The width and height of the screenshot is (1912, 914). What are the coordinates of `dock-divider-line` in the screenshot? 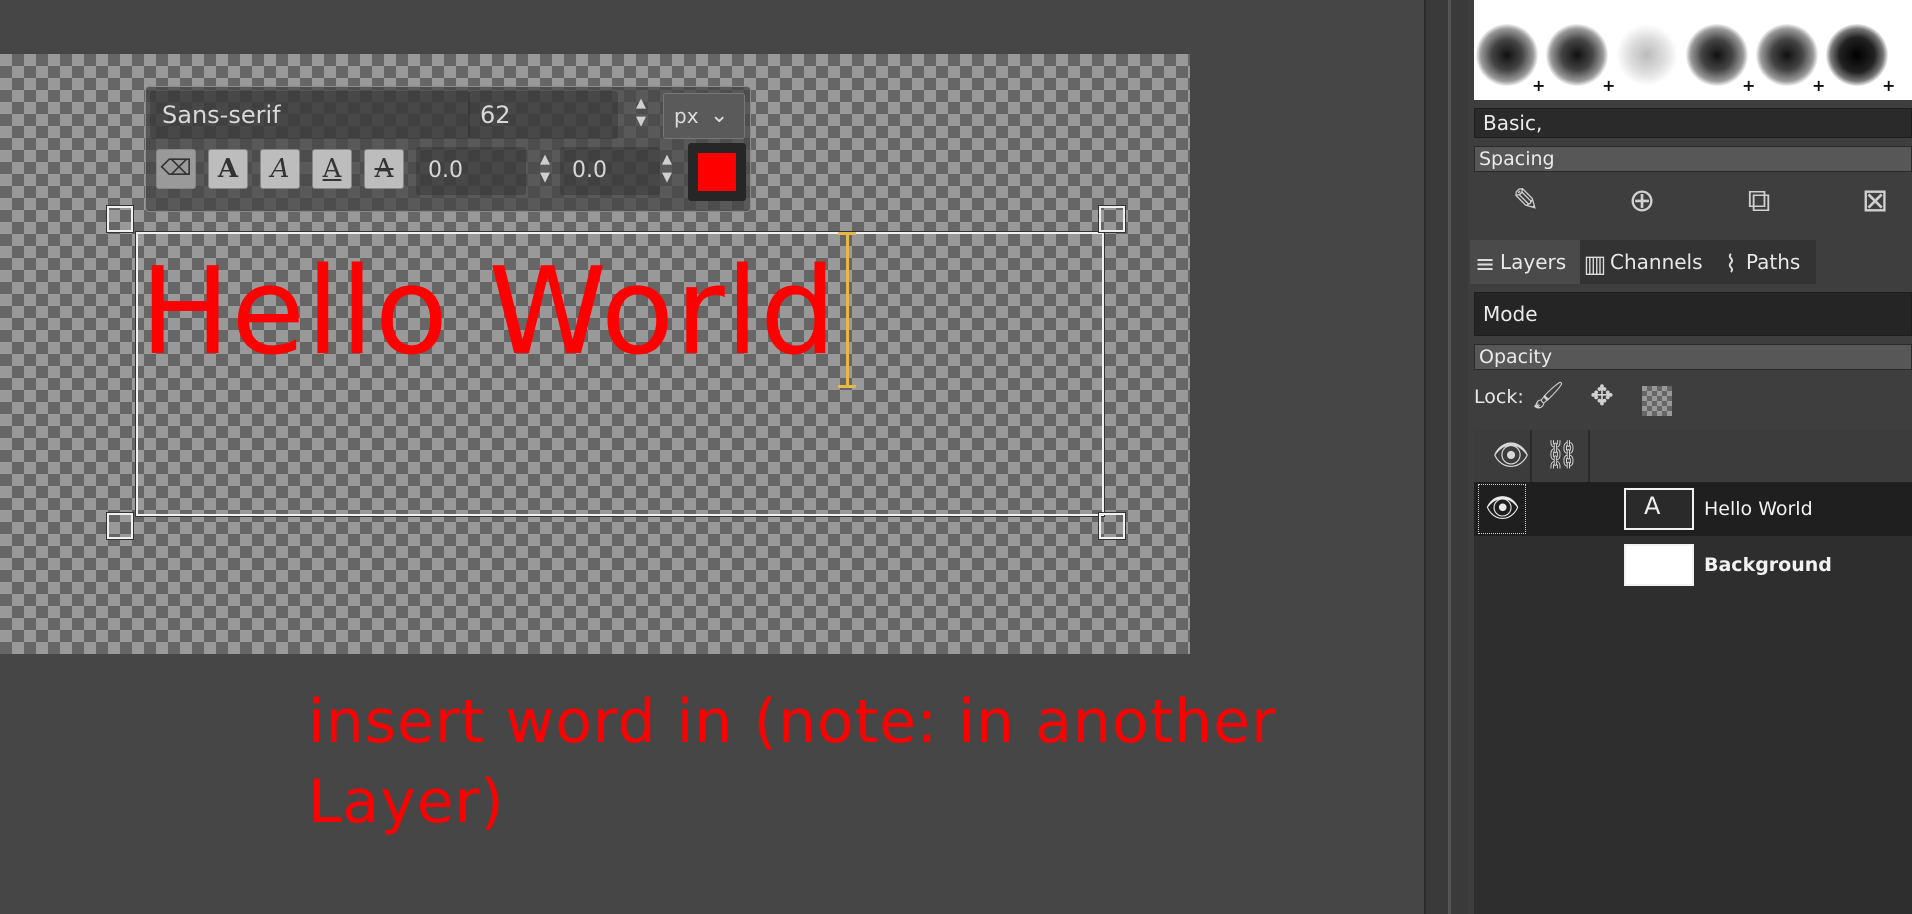 It's located at (1449, 457).